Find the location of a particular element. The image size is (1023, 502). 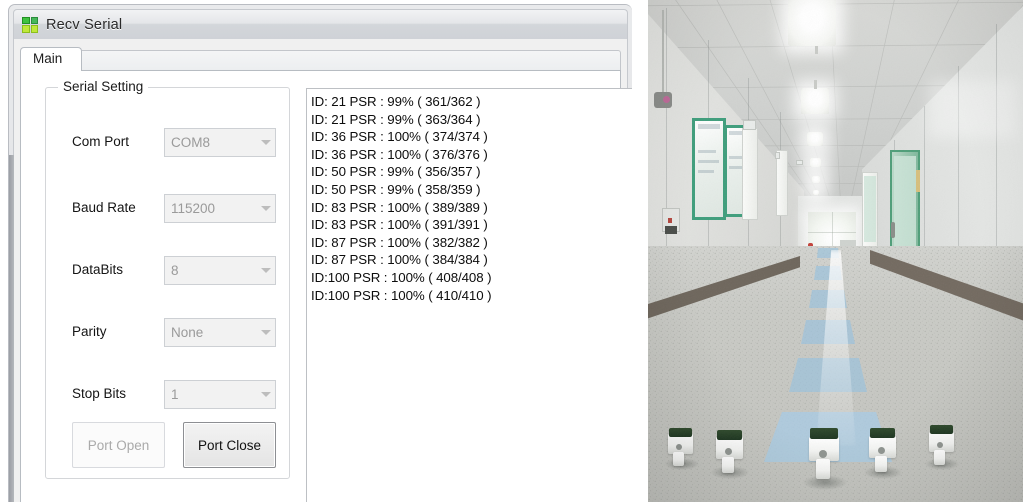

serial-setting-title: Serial Setting is located at coordinates (103, 86).